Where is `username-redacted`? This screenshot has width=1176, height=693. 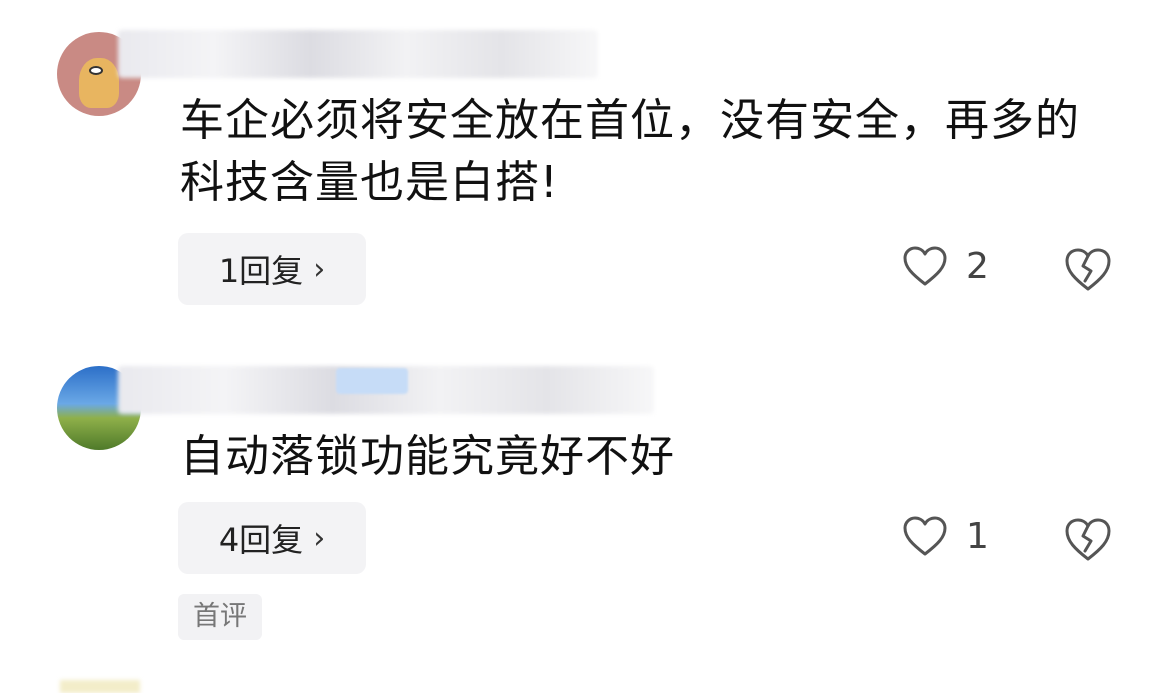
username-redacted is located at coordinates (358, 54).